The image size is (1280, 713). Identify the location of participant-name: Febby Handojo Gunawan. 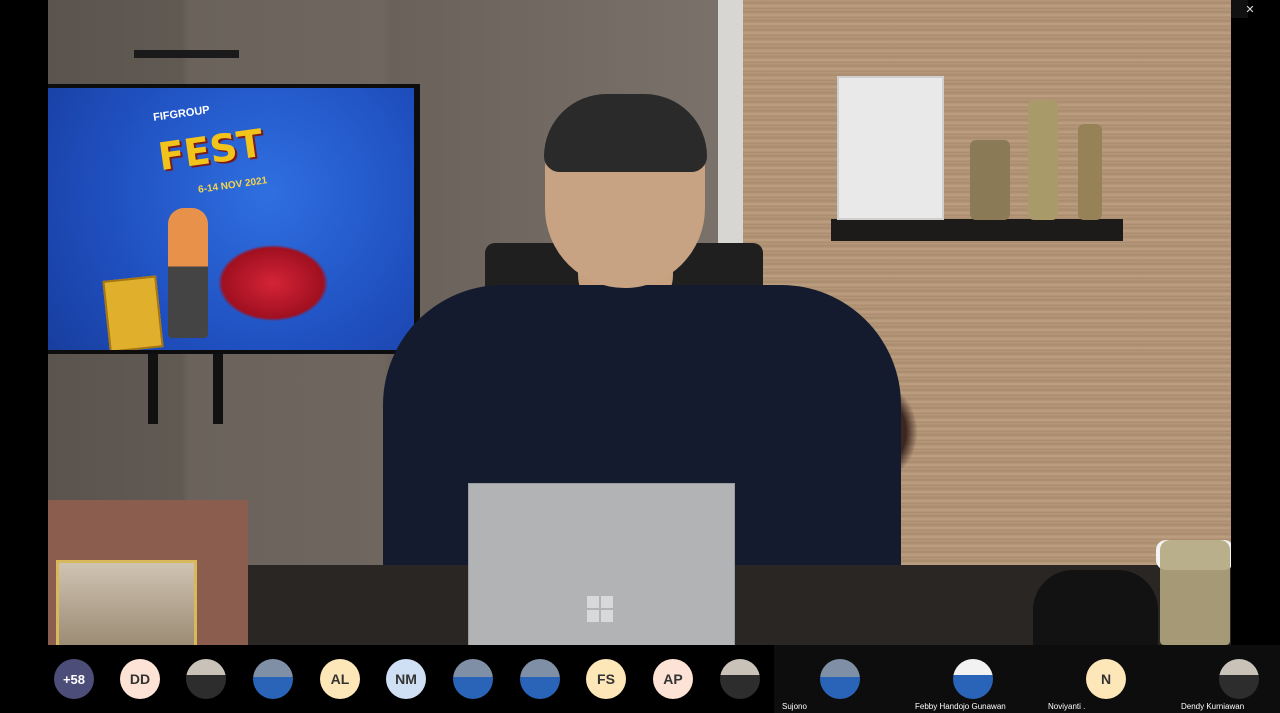
(960, 706).